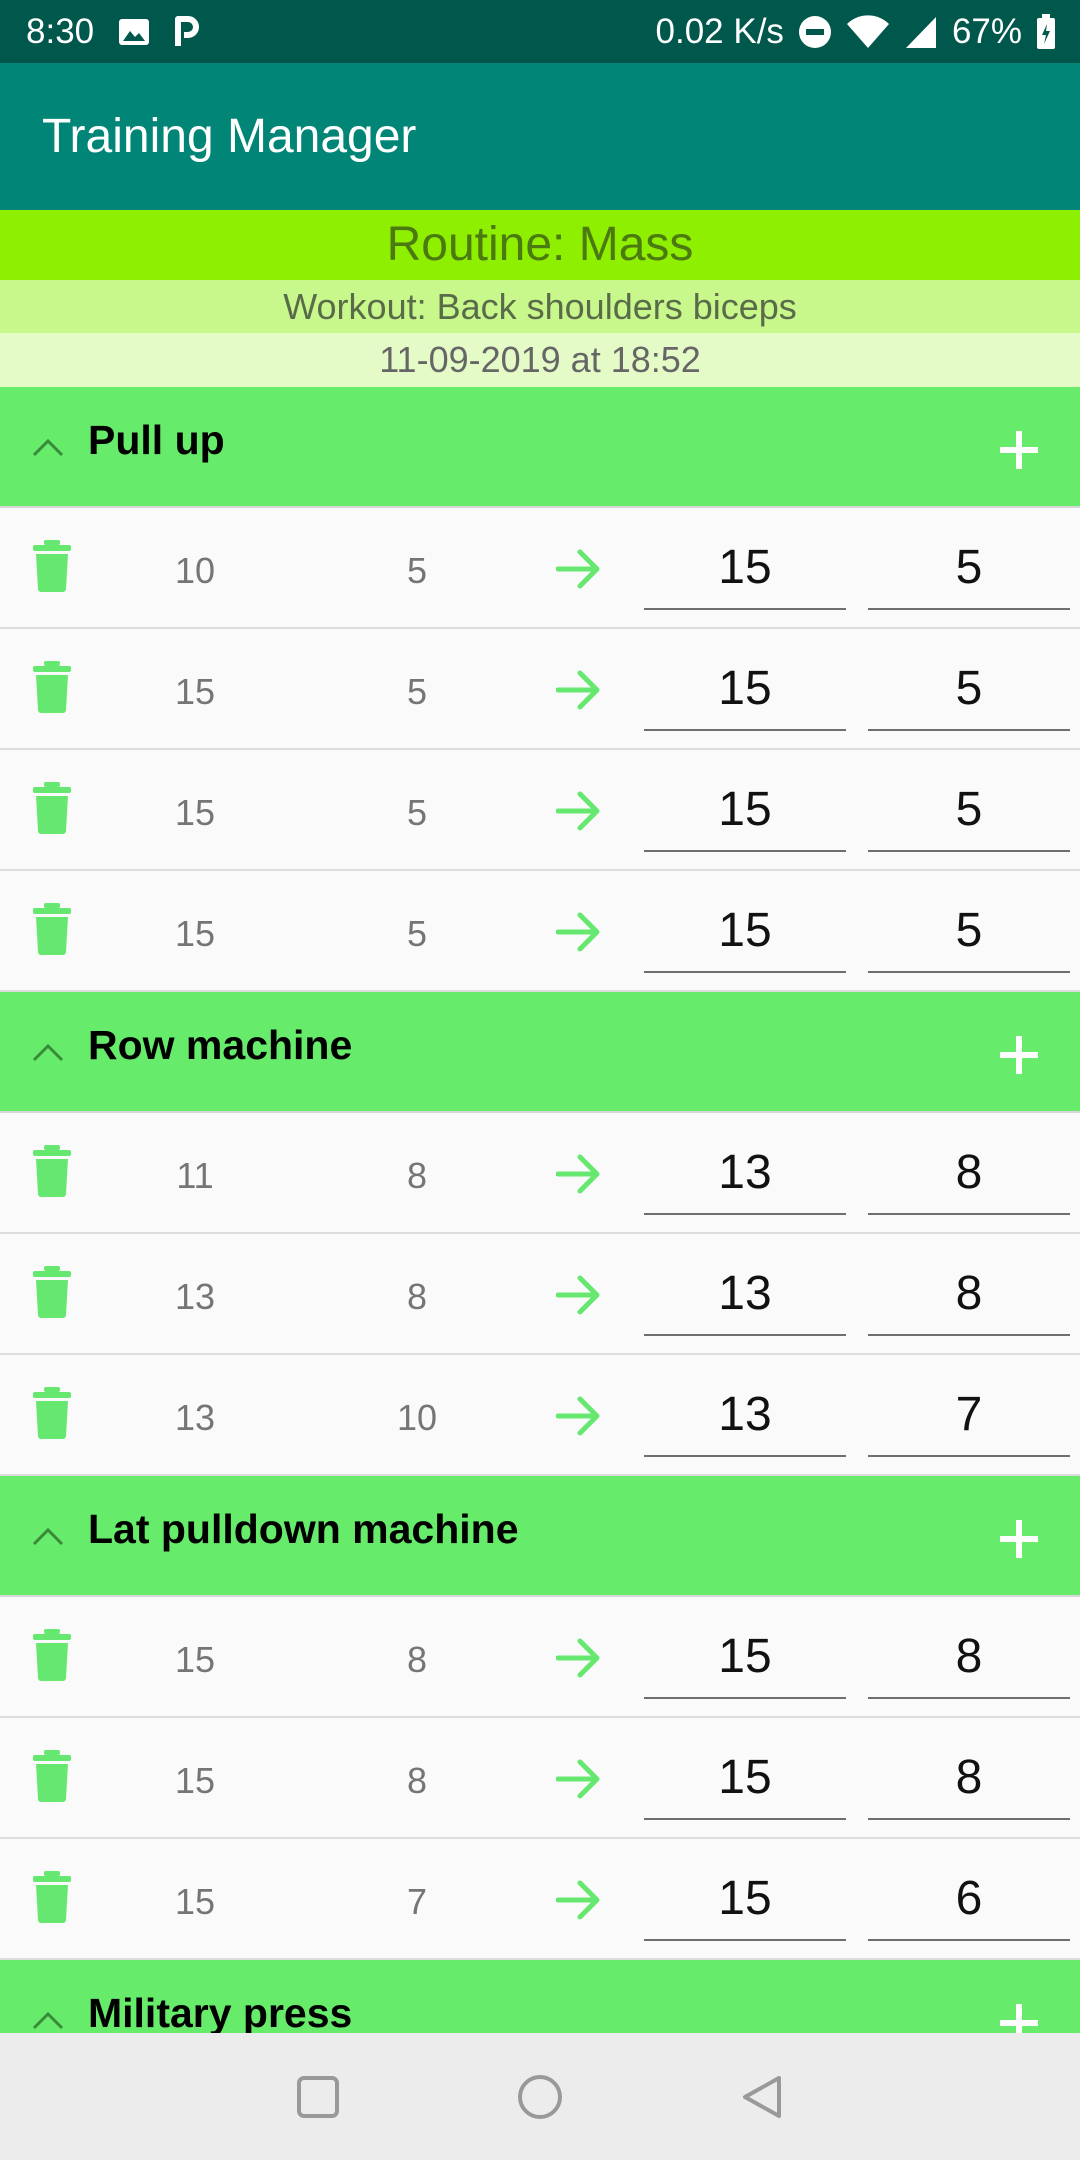 The image size is (1080, 2160). Describe the element at coordinates (540, 245) in the screenshot. I see `routine-label: Routine: Mass` at that location.